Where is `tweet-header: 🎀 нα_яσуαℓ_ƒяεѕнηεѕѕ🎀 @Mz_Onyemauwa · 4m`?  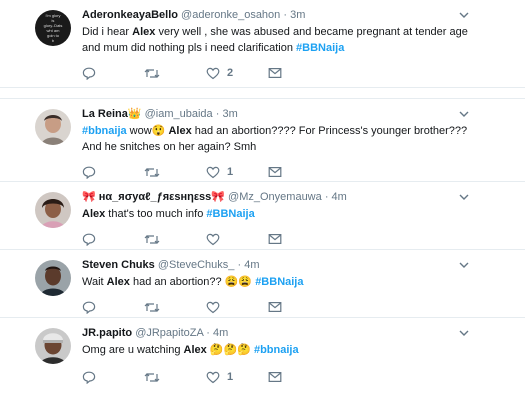
tweet-header: 🎀 нα_яσуαℓ_ƒяεѕнηεѕѕ🎀 @Mz_Onyemauwa · 4m is located at coordinates (273, 197).